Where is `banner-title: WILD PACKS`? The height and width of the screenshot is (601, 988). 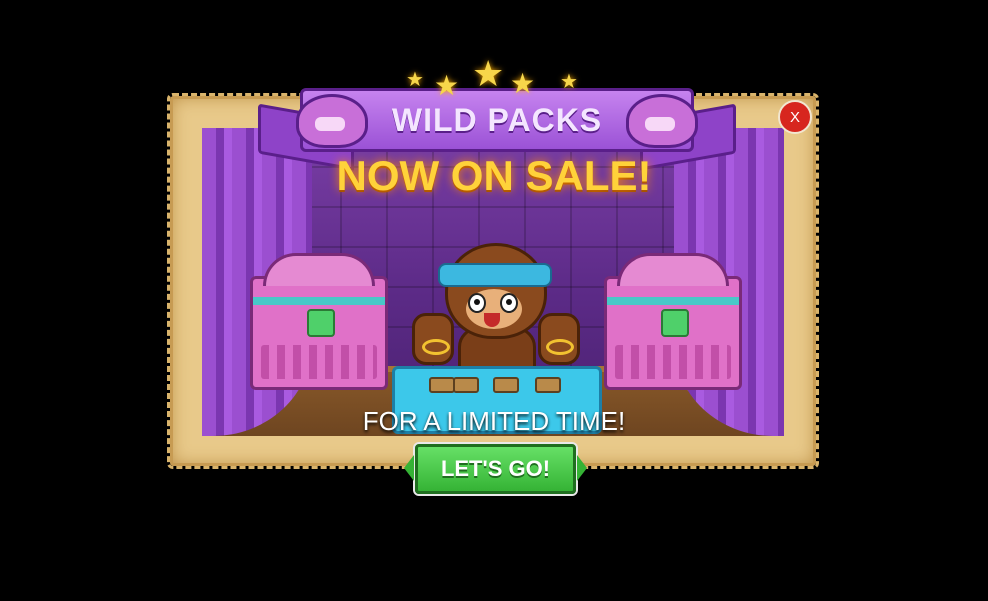
banner-title: WILD PACKS is located at coordinates (497, 119).